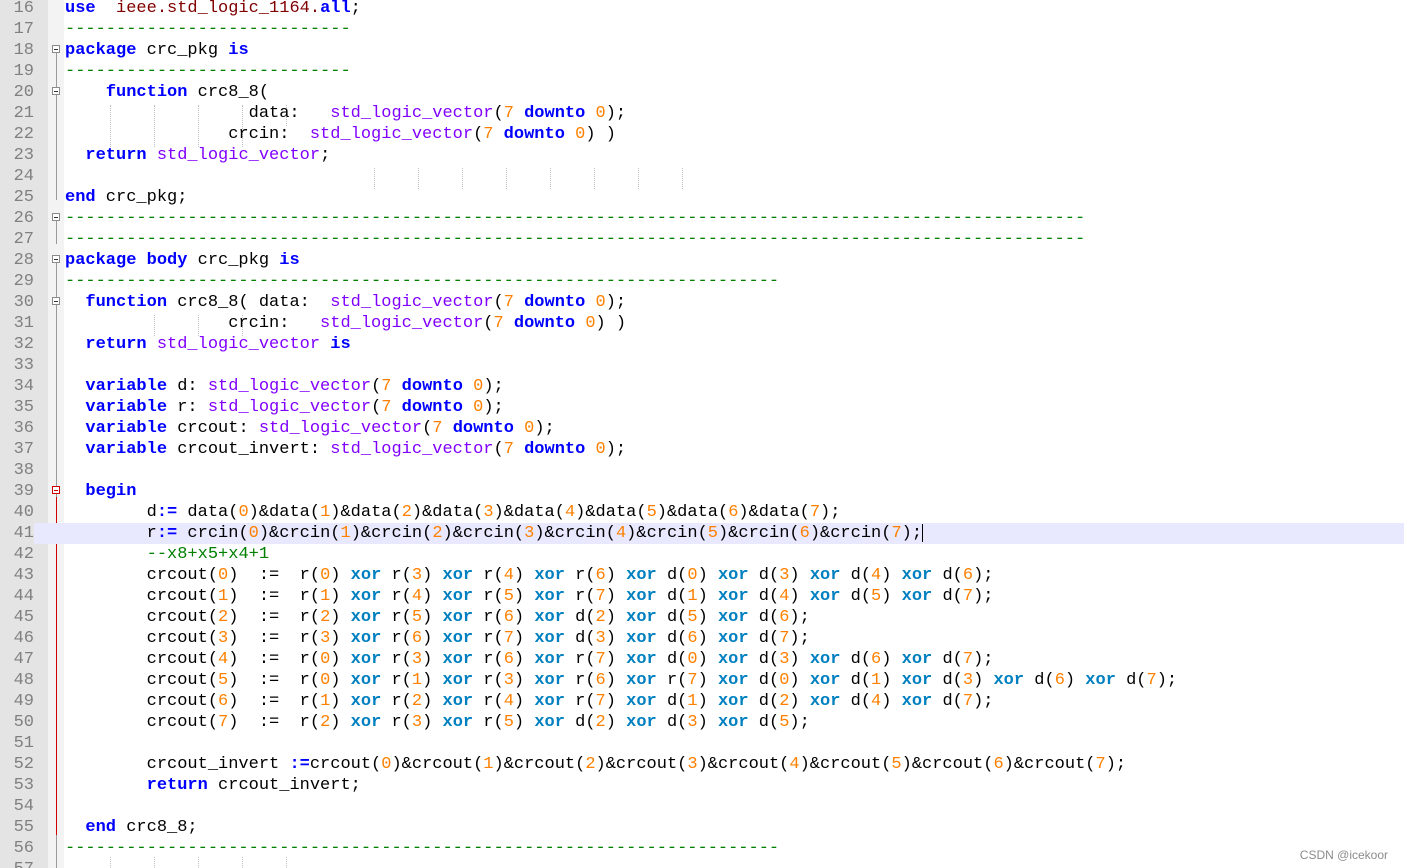 The image size is (1404, 868). Describe the element at coordinates (376, 407) in the screenshot. I see `code-token: (` at that location.